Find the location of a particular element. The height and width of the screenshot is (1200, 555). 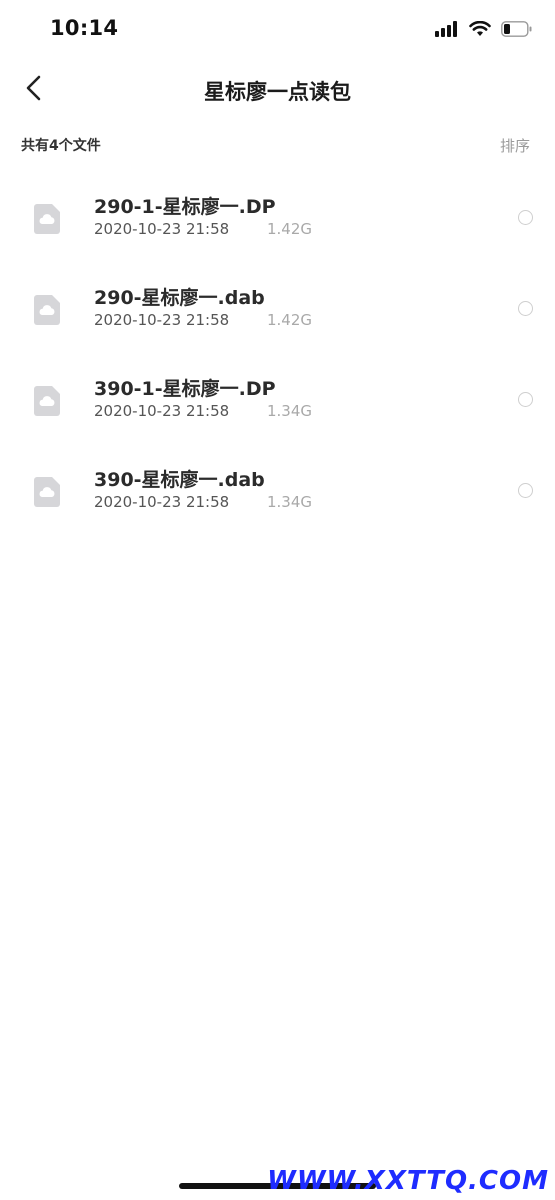

sort-button: 排序 is located at coordinates (515, 145).